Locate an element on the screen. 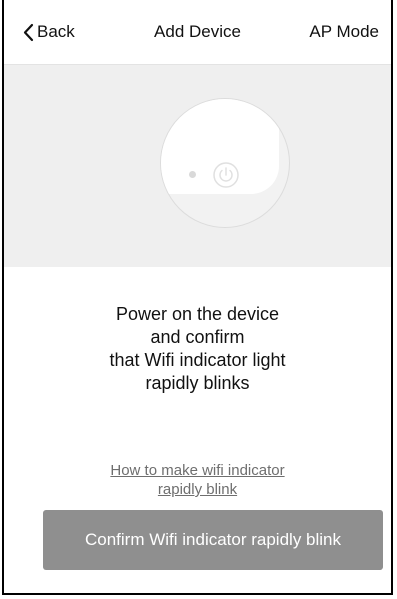 The width and height of the screenshot is (397, 599). back-label: Back is located at coordinates (56, 31).